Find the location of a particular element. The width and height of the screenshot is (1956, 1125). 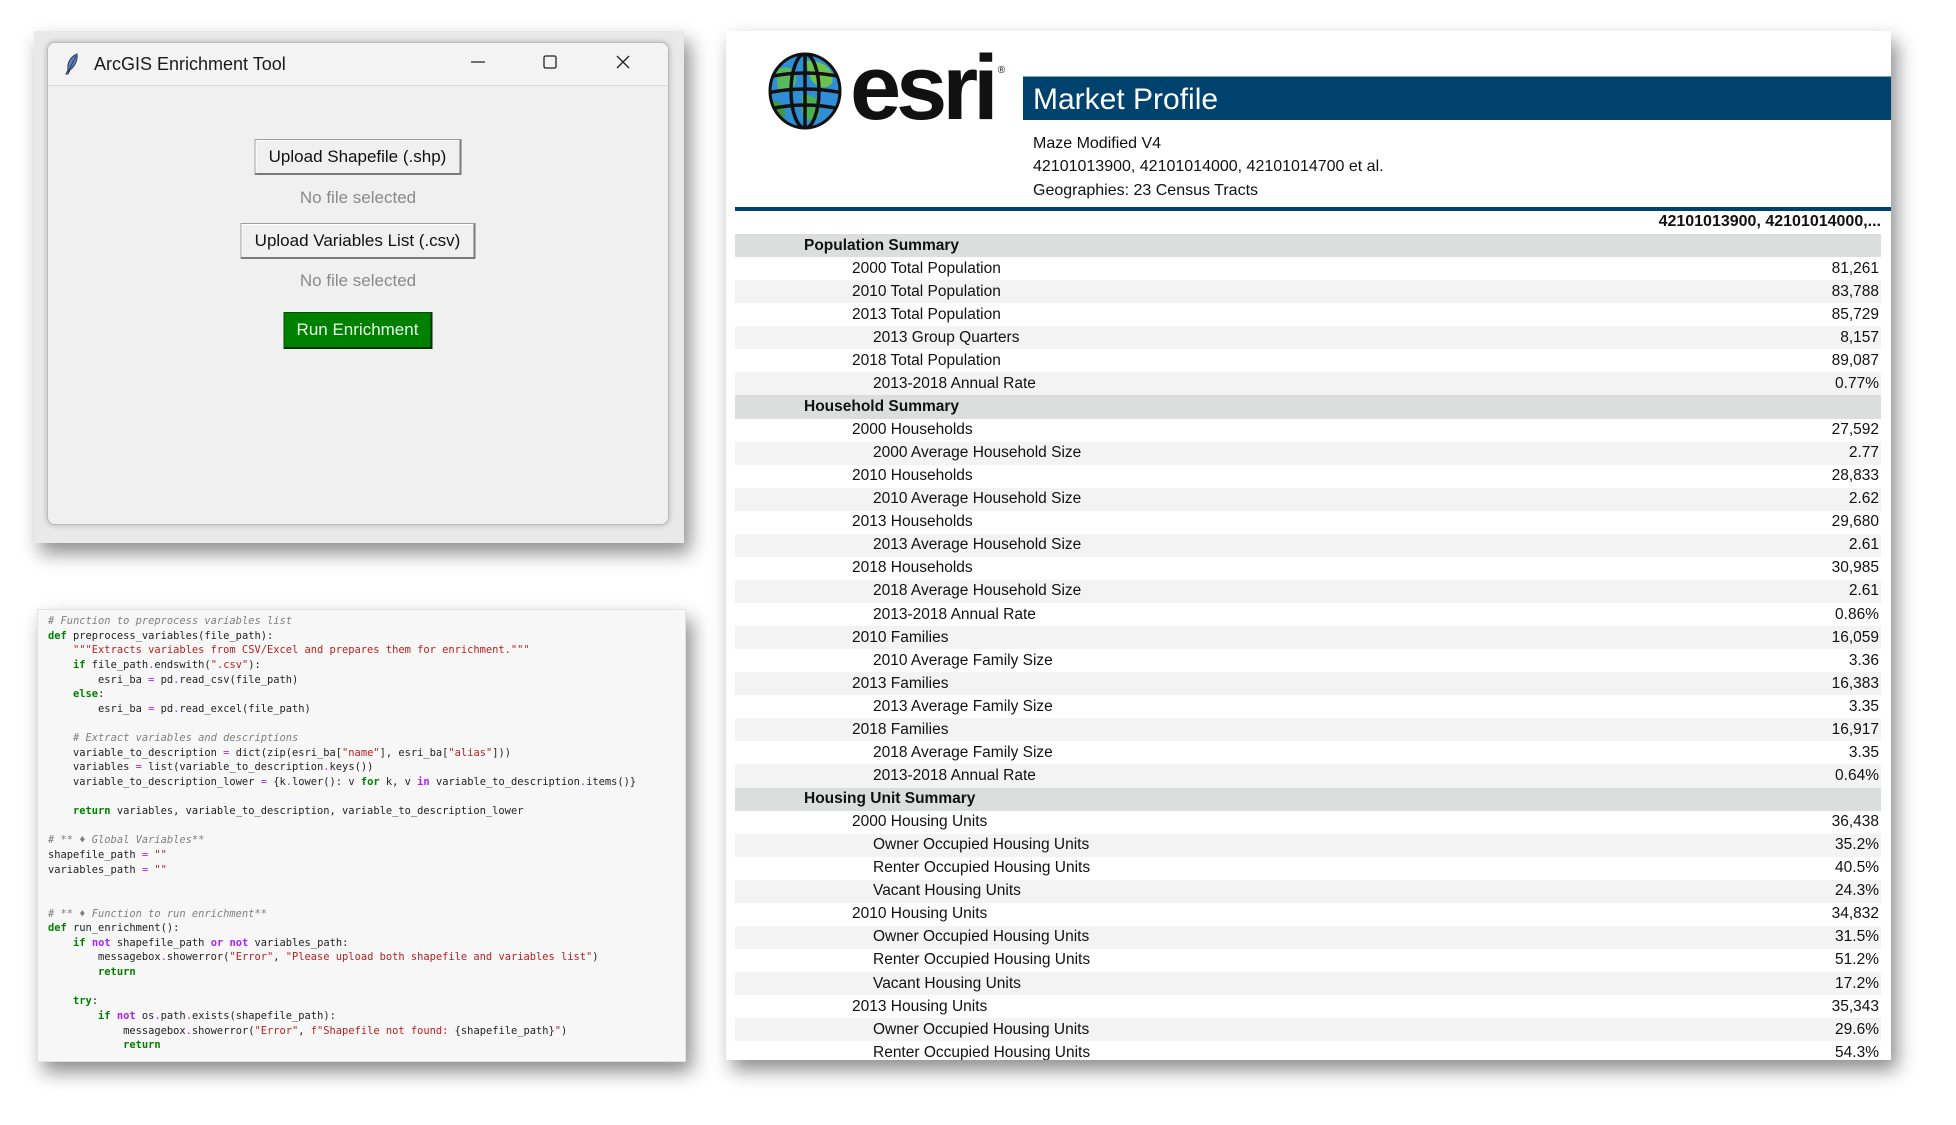

table-row: Owner Occupied Housing Units 35.2% is located at coordinates (1308, 845).